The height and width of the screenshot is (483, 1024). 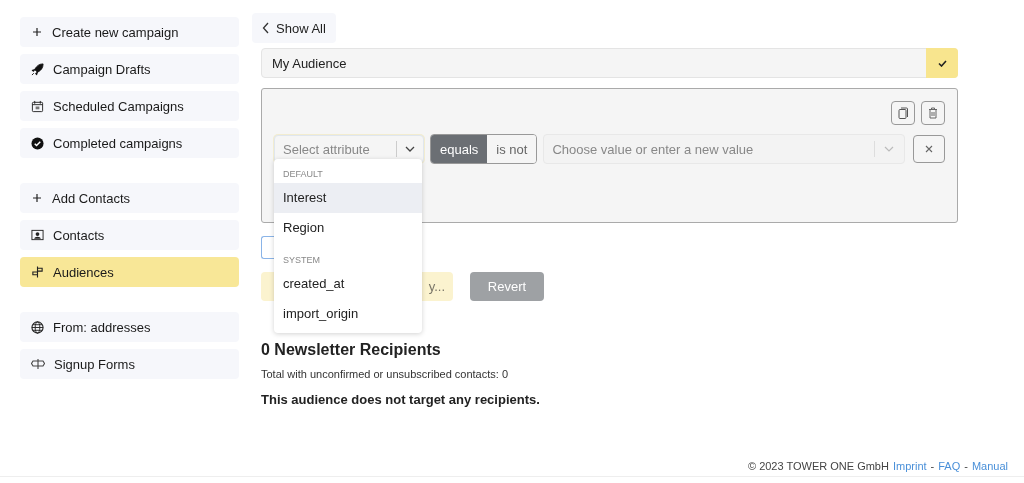 What do you see at coordinates (129, 235) in the screenshot?
I see `sidebar-item: Contacts` at bounding box center [129, 235].